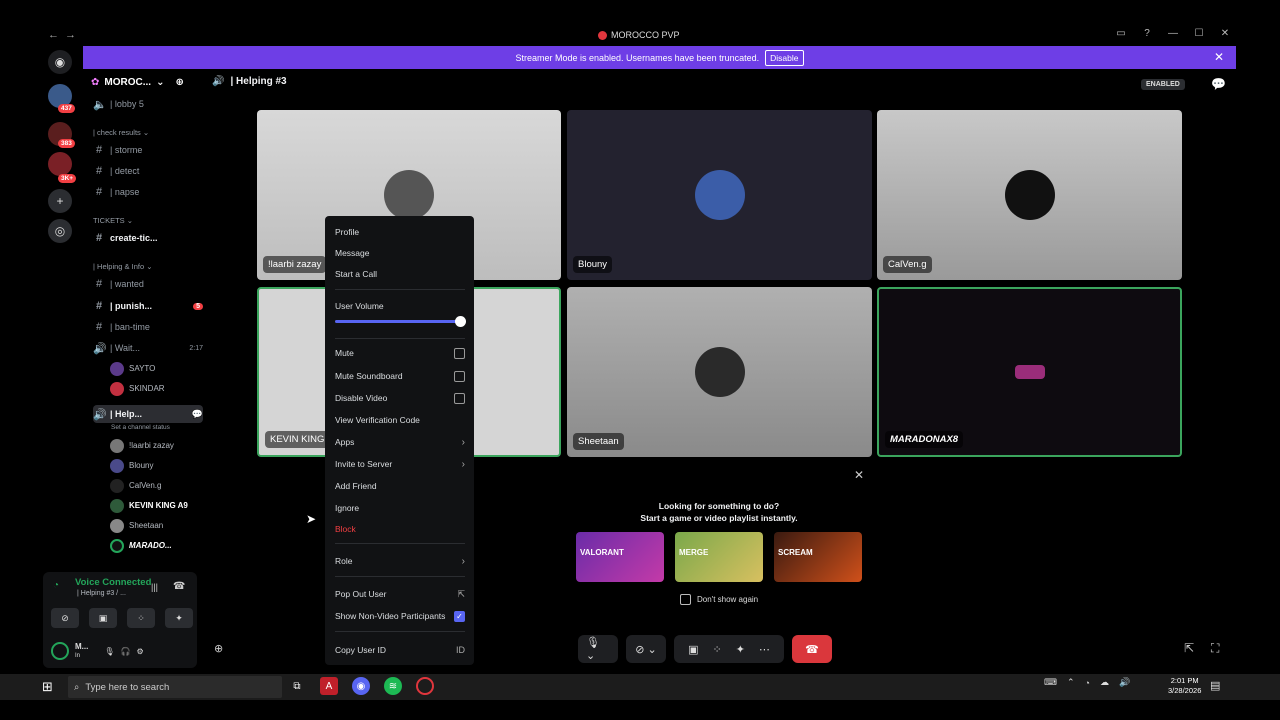 This screenshot has width=1280, height=720. Describe the element at coordinates (147, 82) in the screenshot. I see `server-header: ✿ MOROC... ⌄ ⊕` at that location.